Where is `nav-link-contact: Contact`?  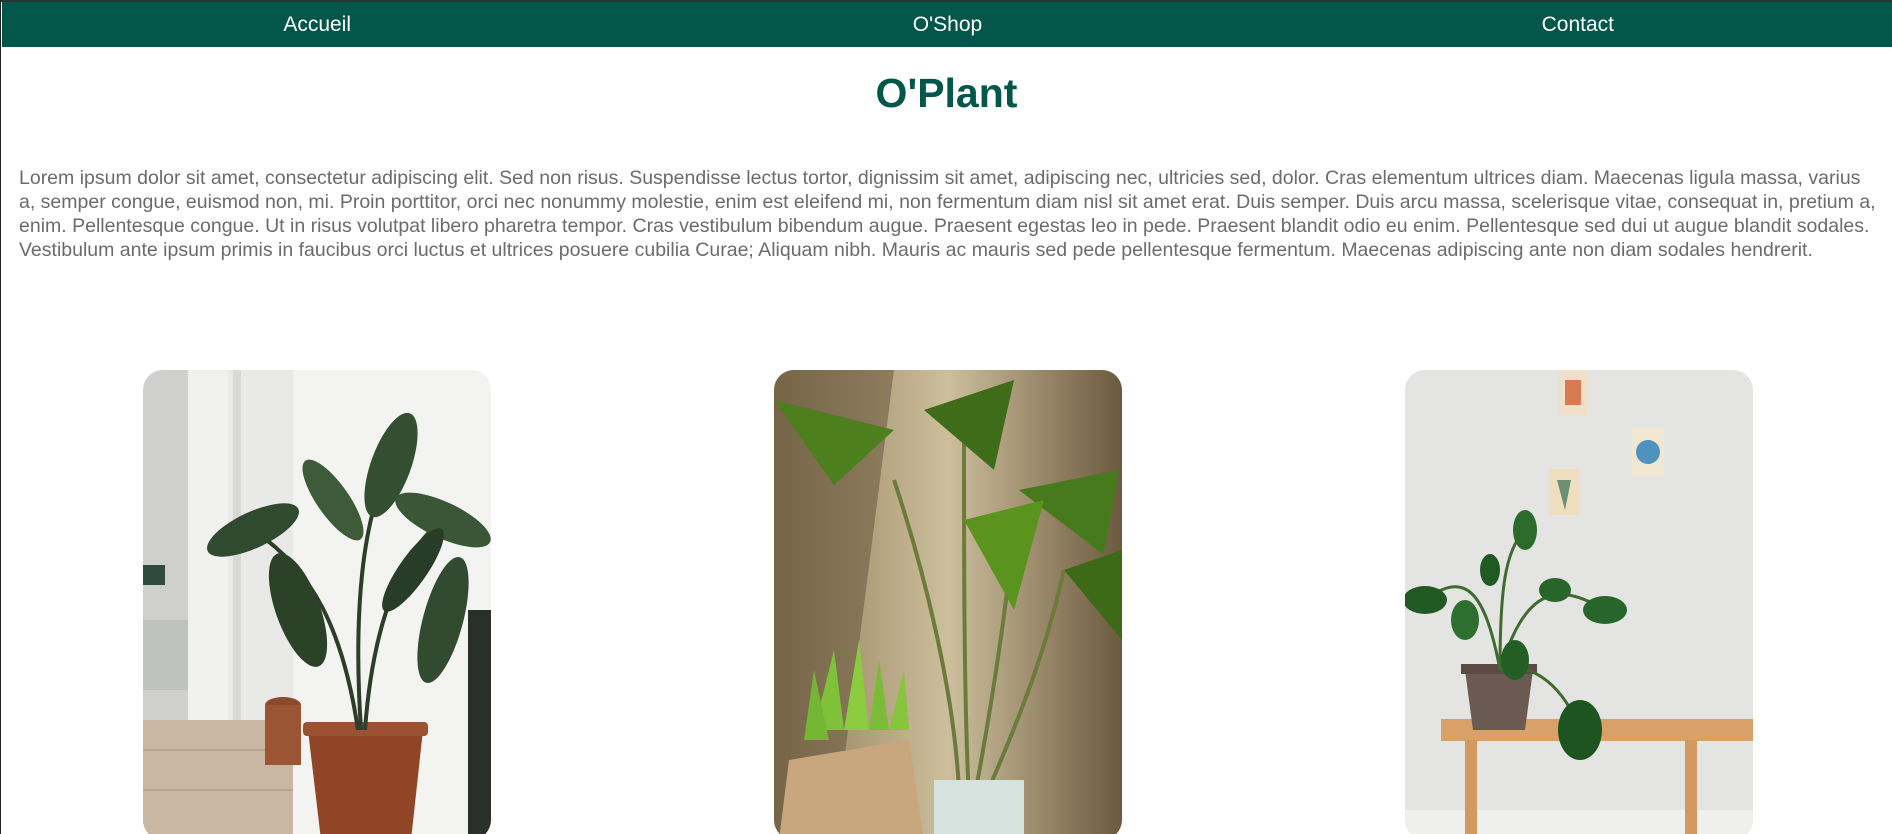
nav-link-contact: Contact is located at coordinates (1577, 24).